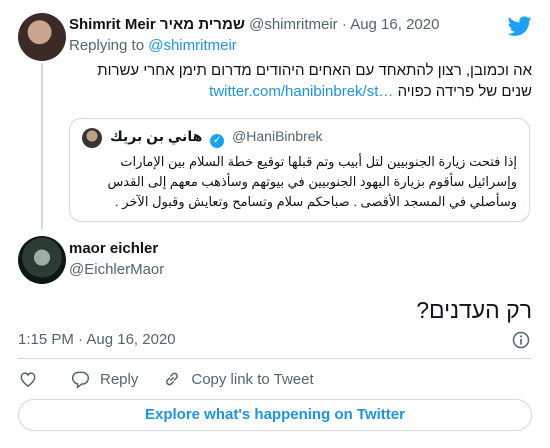 Image resolution: width=550 pixels, height=448 pixels. What do you see at coordinates (42, 146) in the screenshot?
I see `thread-line` at bounding box center [42, 146].